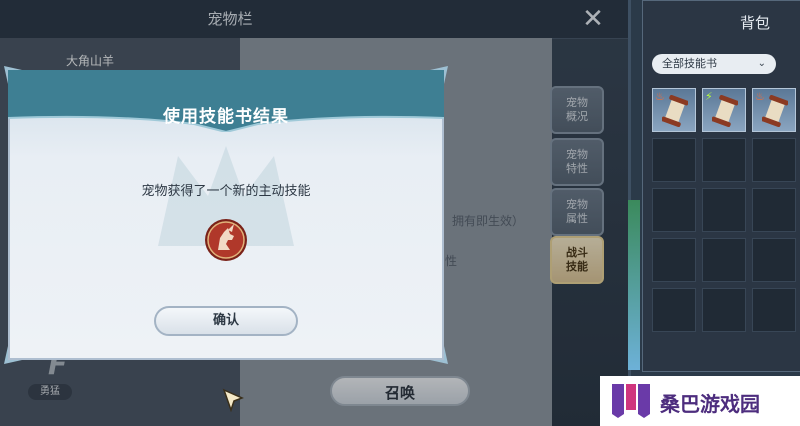 The width and height of the screenshot is (800, 426). I want to click on watermark-logo-icon, so click(631, 401).